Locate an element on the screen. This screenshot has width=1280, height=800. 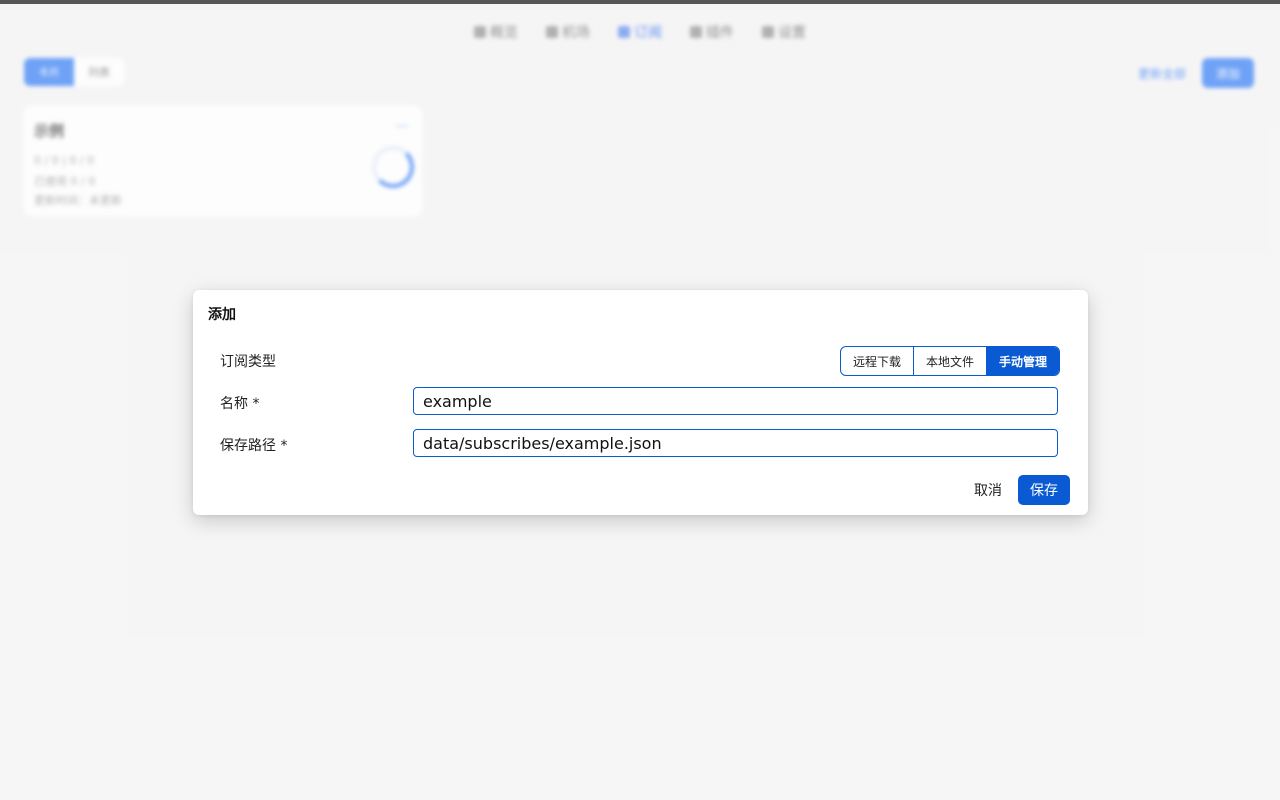
cancel-button: 取消 is located at coordinates (988, 490).